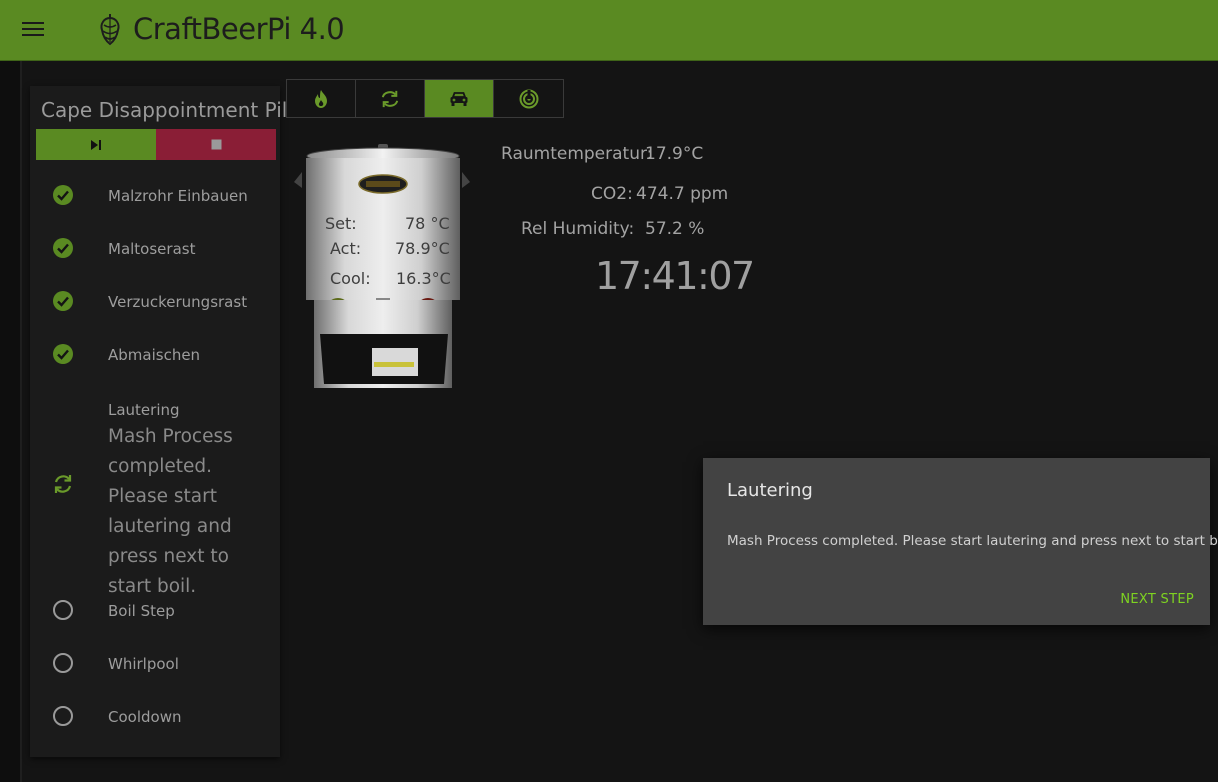 The height and width of the screenshot is (782, 1218). I want to click on step-label: Cooldown, so click(145, 717).